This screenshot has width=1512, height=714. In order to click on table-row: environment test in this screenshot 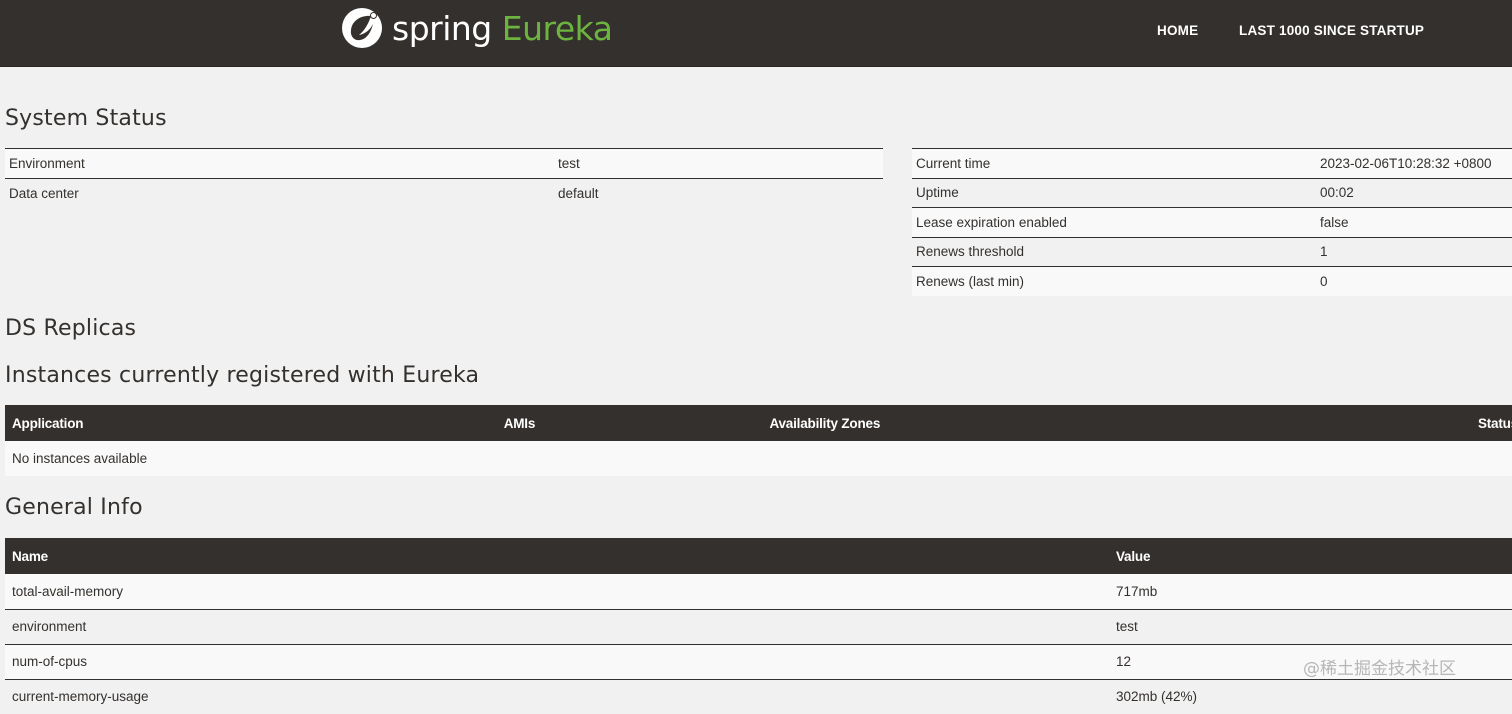, I will do `click(758, 626)`.